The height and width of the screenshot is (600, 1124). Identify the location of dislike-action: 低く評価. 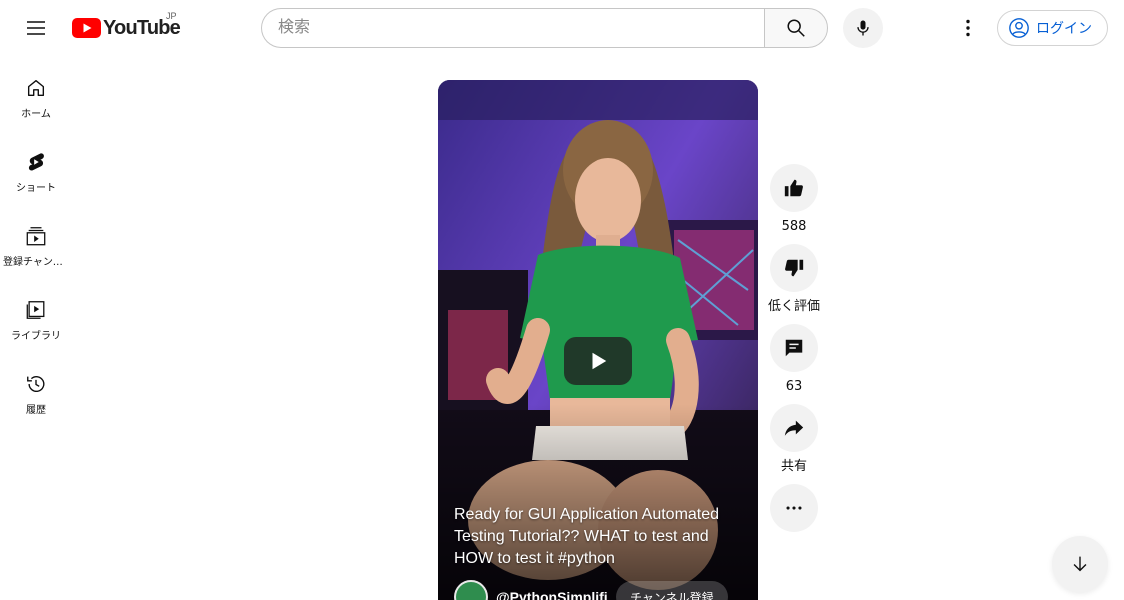
(794, 280).